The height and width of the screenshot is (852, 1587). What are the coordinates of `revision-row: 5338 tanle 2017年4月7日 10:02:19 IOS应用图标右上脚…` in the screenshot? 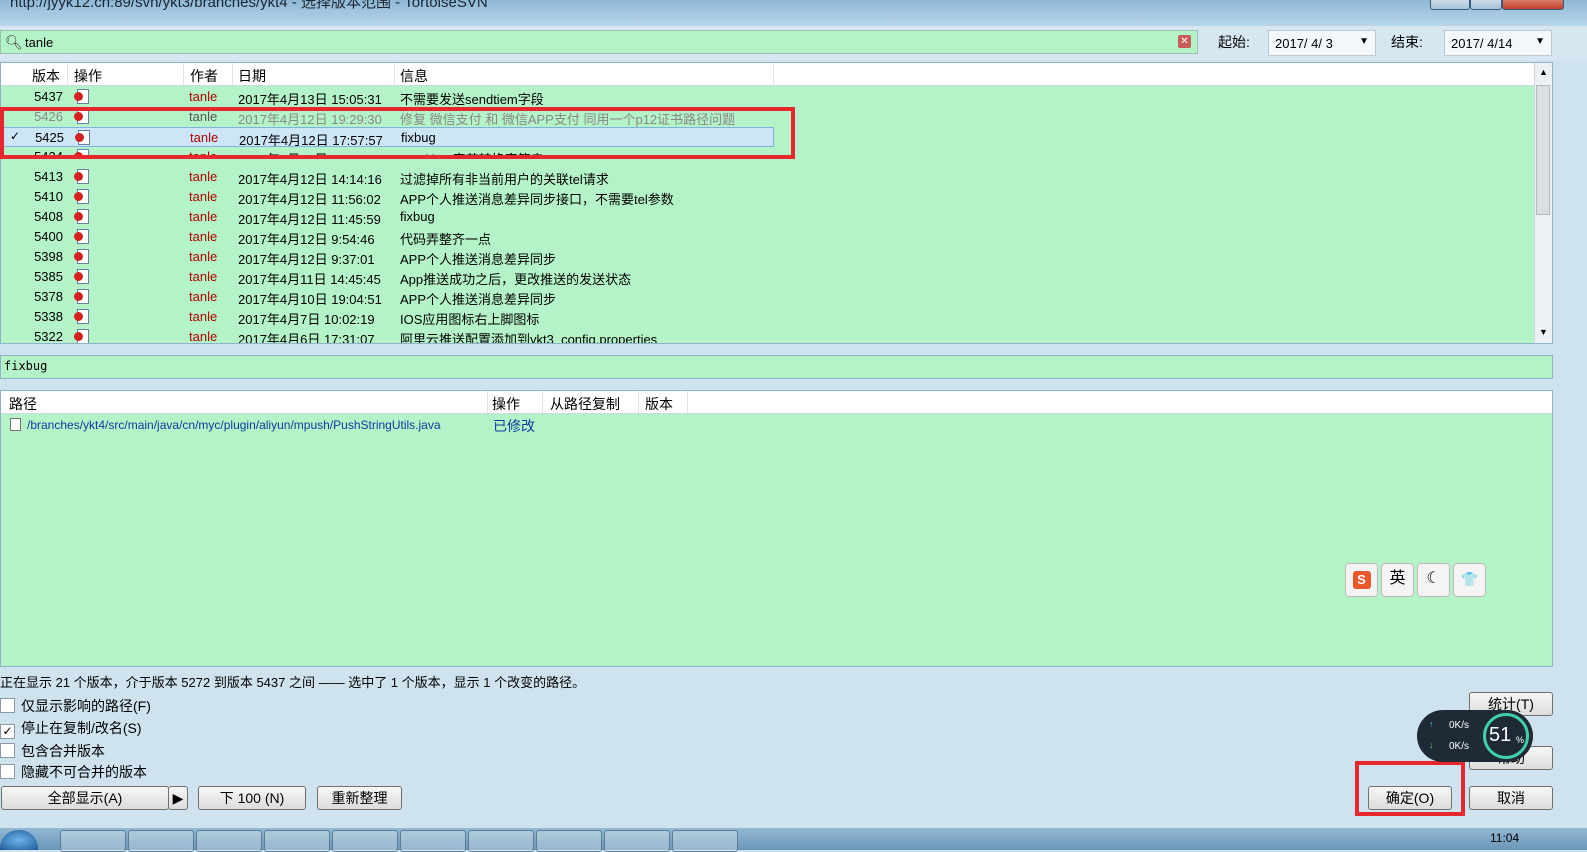 It's located at (766, 317).